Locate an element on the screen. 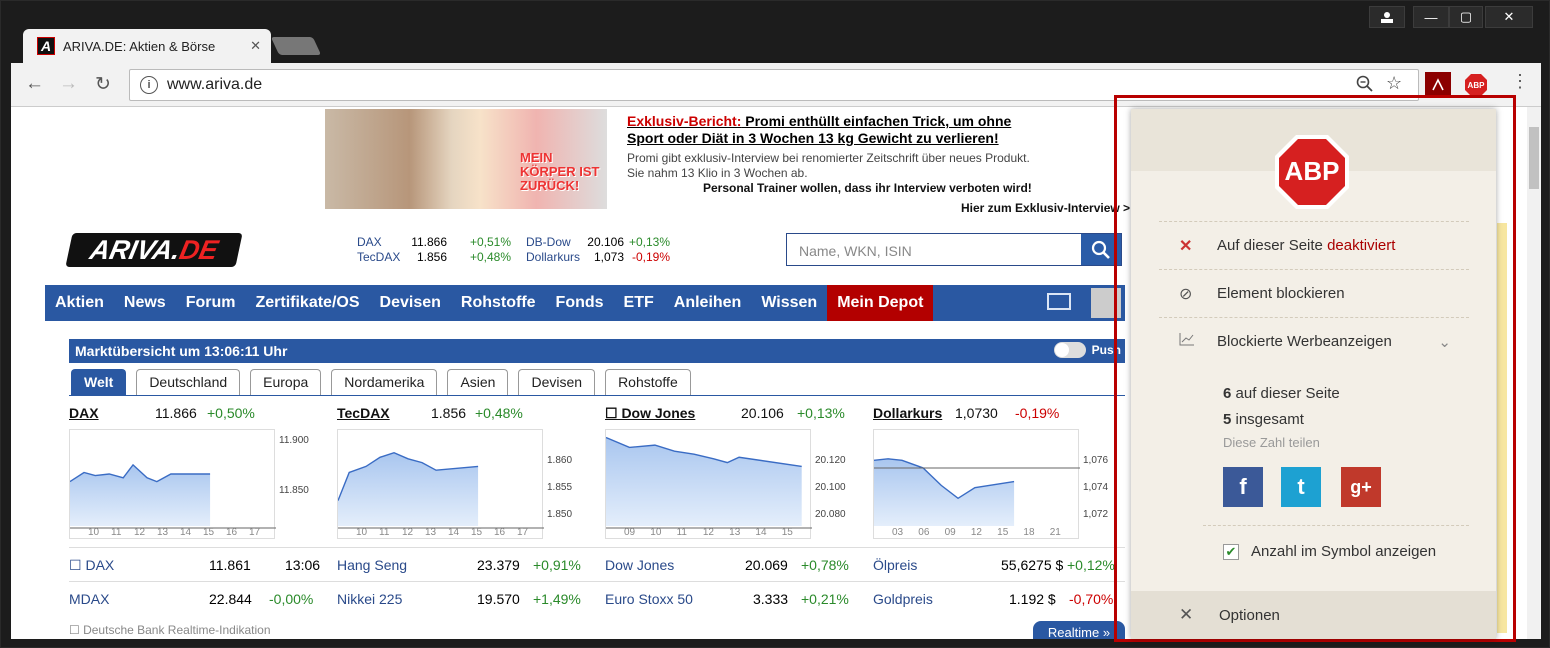  tab-rohstoffe: Rohstoffe is located at coordinates (648, 382).